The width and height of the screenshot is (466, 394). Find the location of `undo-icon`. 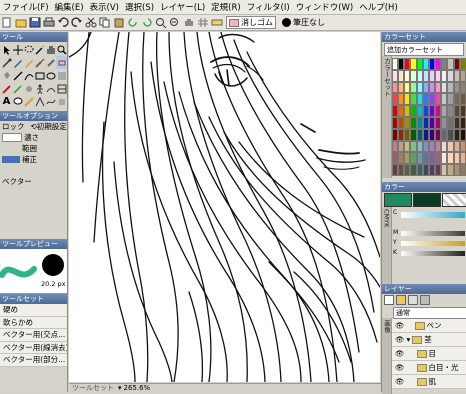

undo-icon is located at coordinates (63, 22).